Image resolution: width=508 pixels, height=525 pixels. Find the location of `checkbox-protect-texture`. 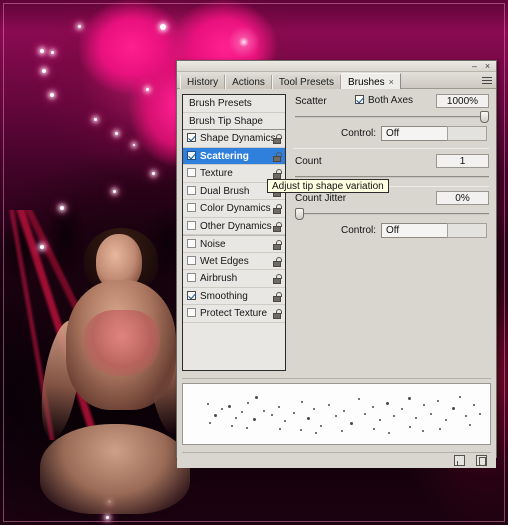

checkbox-protect-texture is located at coordinates (191, 312).